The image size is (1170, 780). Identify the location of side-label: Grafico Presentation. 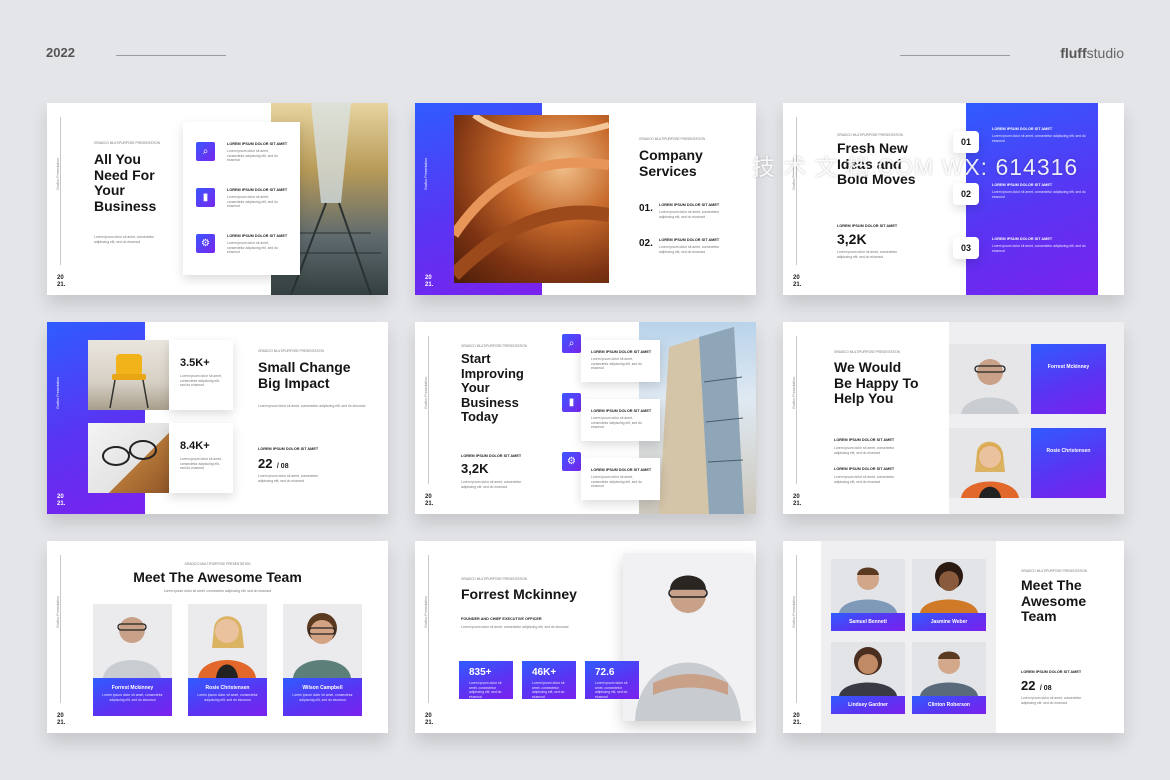
(58, 174).